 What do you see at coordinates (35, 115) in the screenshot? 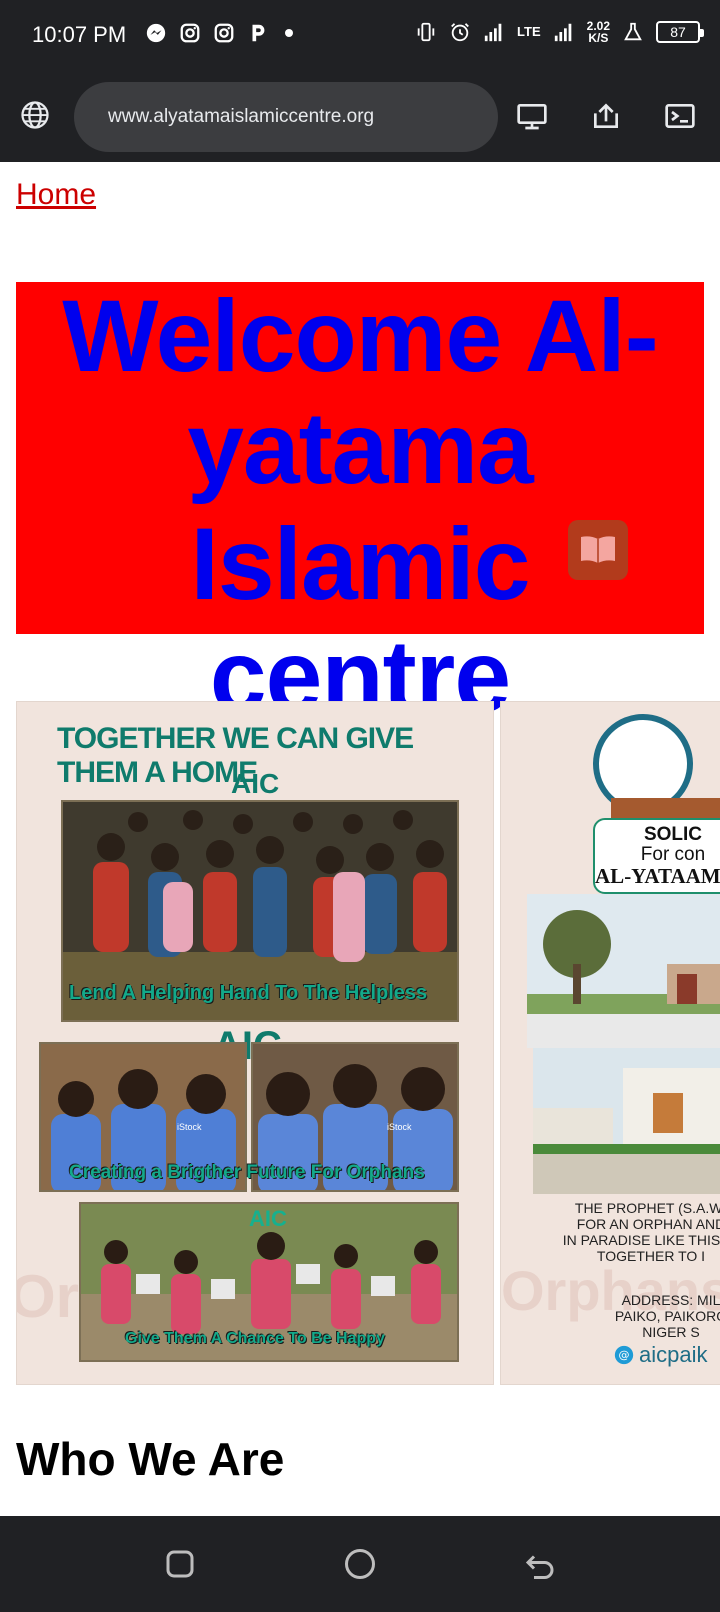
I see `globe-icon` at bounding box center [35, 115].